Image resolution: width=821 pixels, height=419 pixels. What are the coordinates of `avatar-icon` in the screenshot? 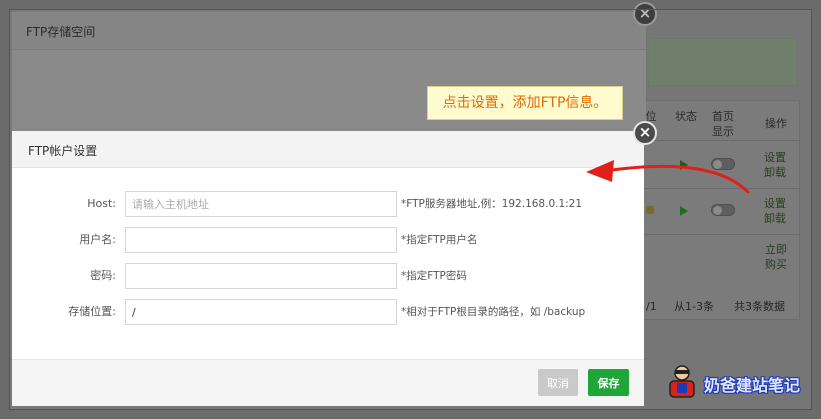 It's located at (682, 381).